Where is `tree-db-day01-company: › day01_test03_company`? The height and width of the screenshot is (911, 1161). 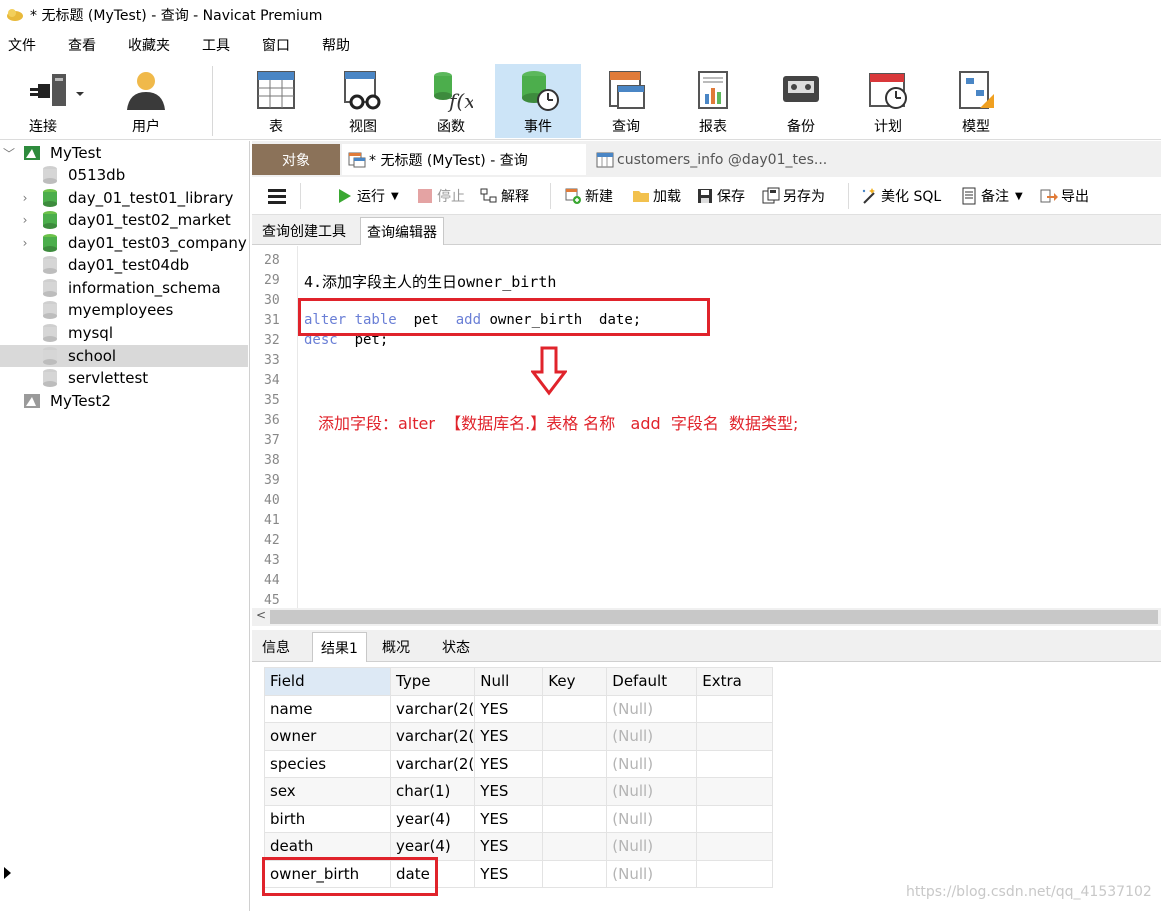 tree-db-day01-company: › day01_test03_company is located at coordinates (124, 243).